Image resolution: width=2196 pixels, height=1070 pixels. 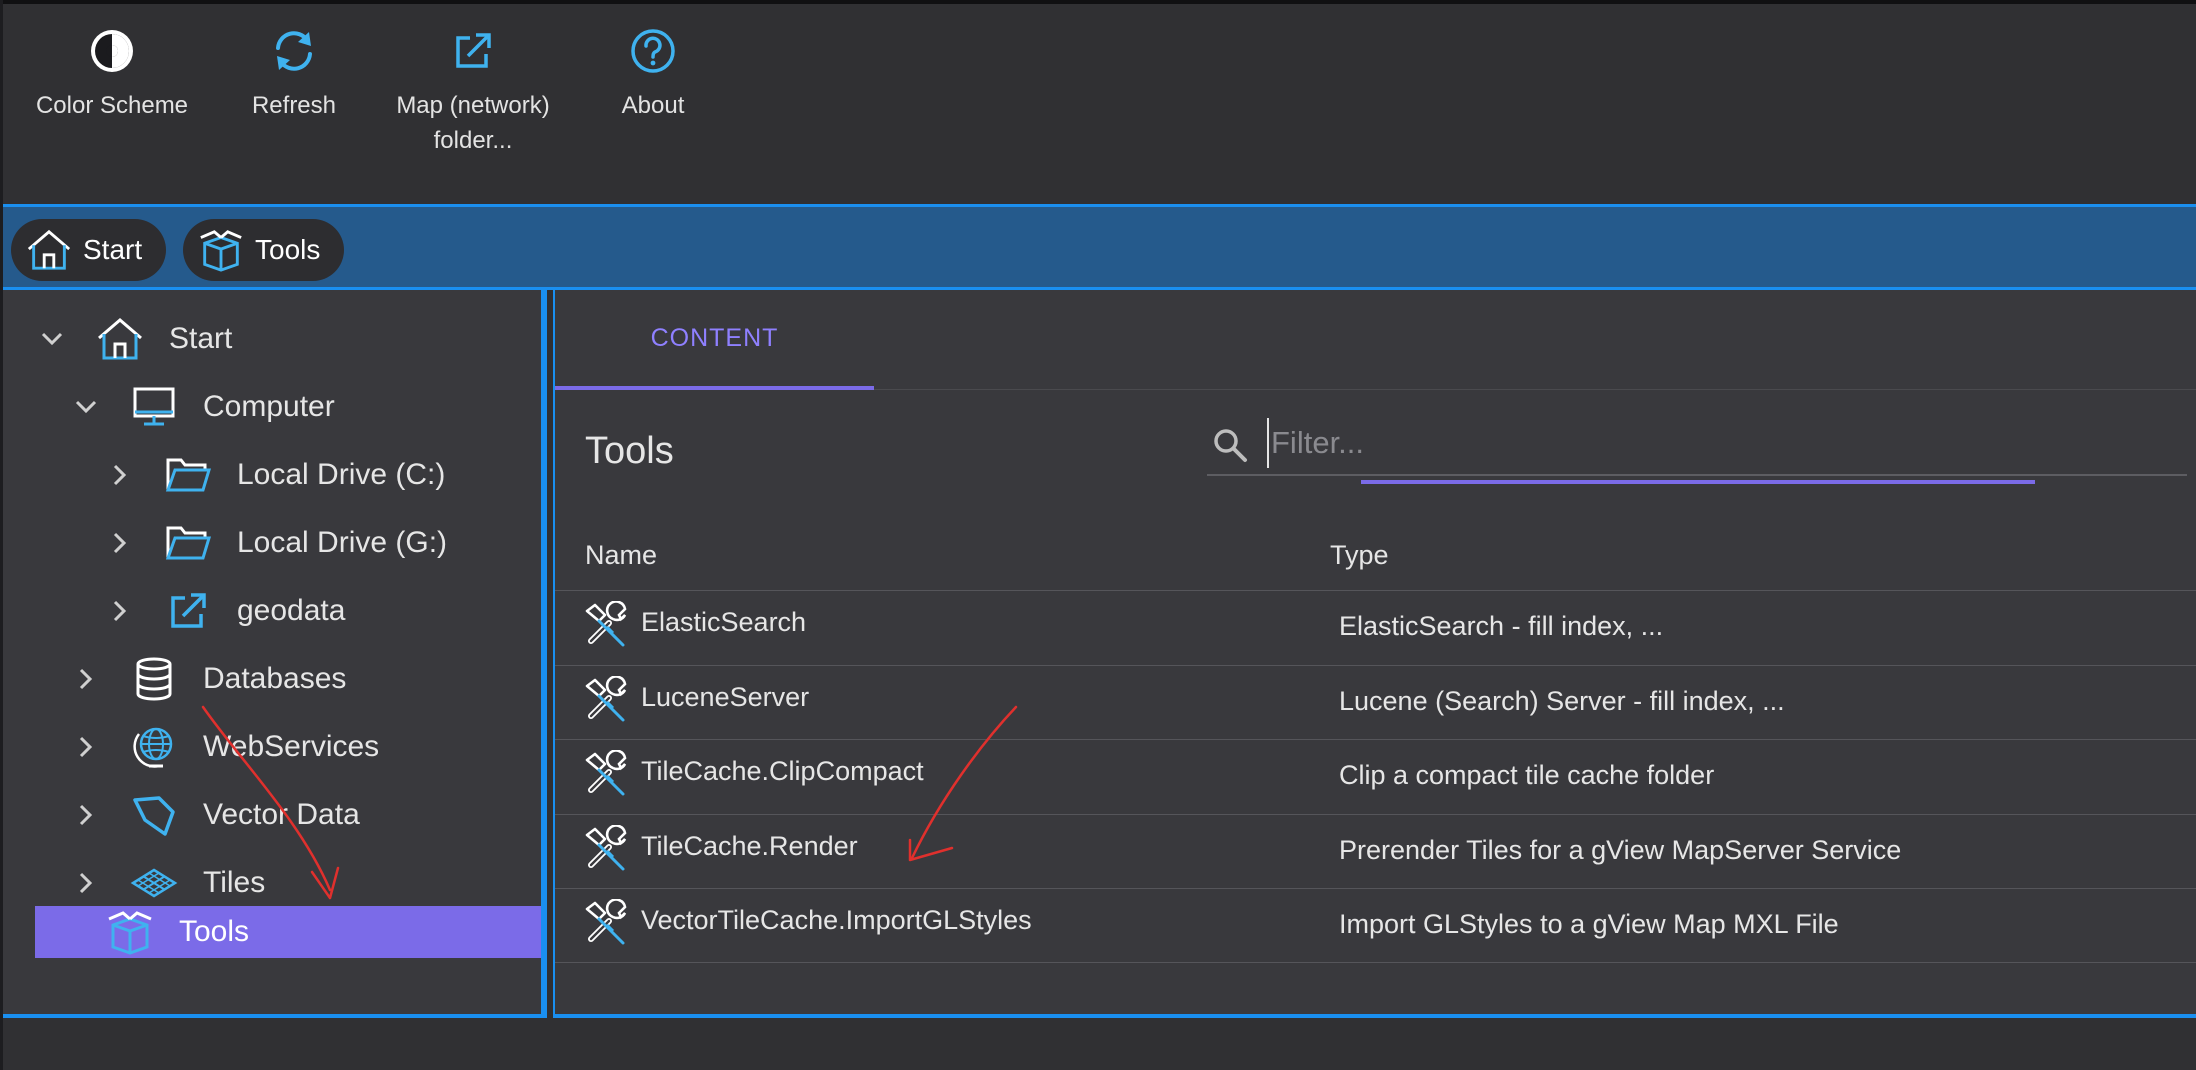 I want to click on row-type: Clip a compact tile cache folder, so click(x=1527, y=775).